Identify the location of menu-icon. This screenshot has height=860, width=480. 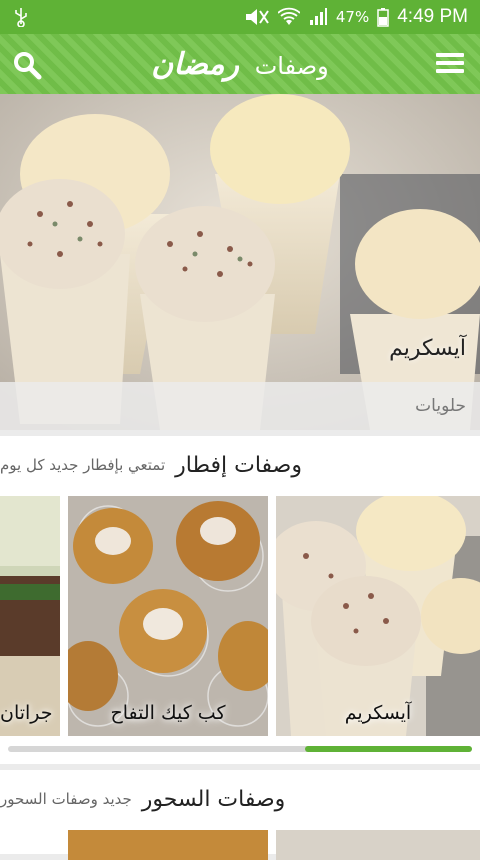
(450, 55).